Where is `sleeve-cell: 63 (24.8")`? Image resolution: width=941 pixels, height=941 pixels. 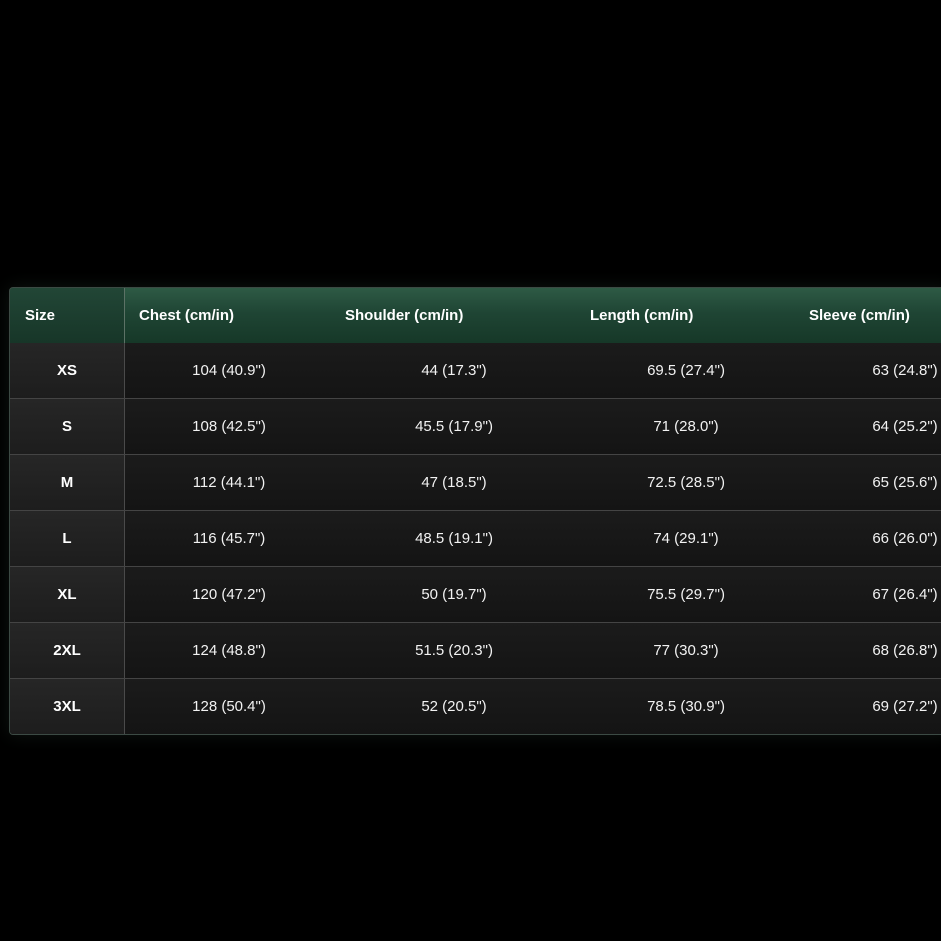 sleeve-cell: 63 (24.8") is located at coordinates (905, 370).